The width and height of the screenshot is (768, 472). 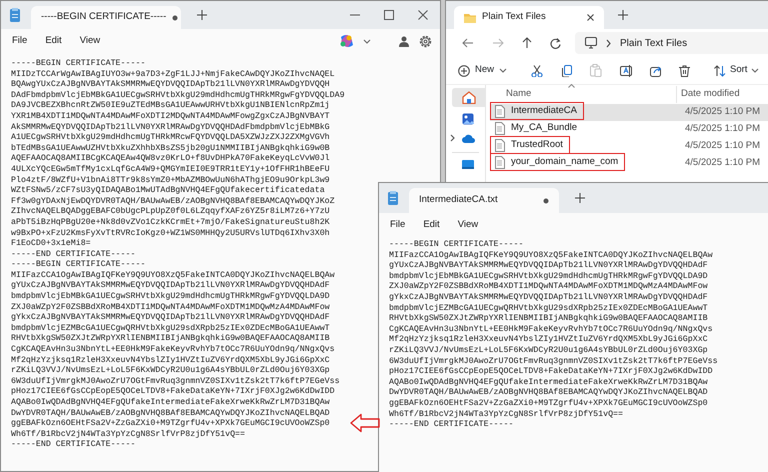 What do you see at coordinates (608, 43) in the screenshot?
I see `breadcrumb-chevron-icon` at bounding box center [608, 43].